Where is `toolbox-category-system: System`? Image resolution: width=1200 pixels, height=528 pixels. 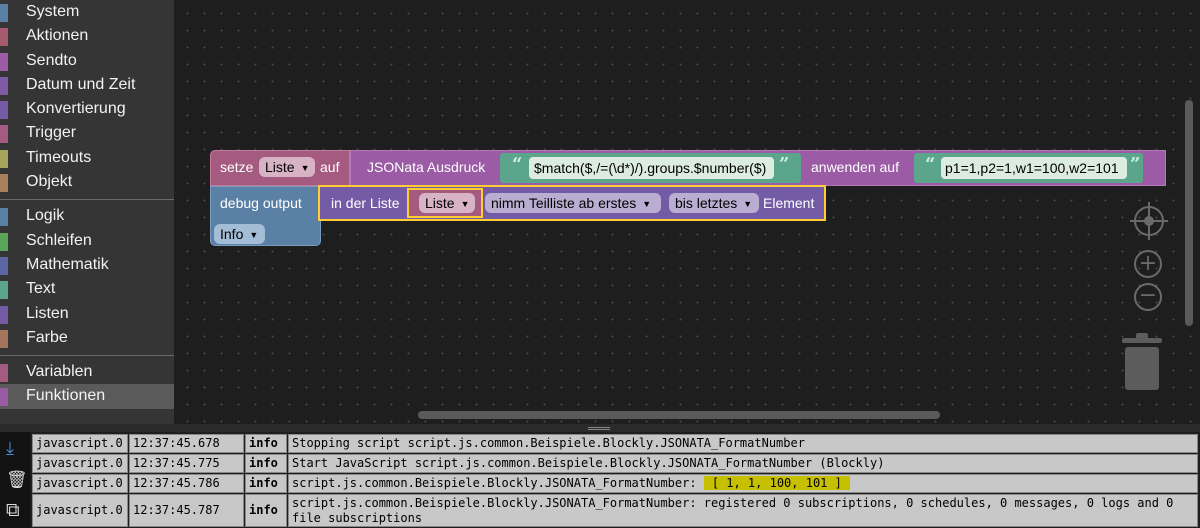 toolbox-category-system: System is located at coordinates (87, 12).